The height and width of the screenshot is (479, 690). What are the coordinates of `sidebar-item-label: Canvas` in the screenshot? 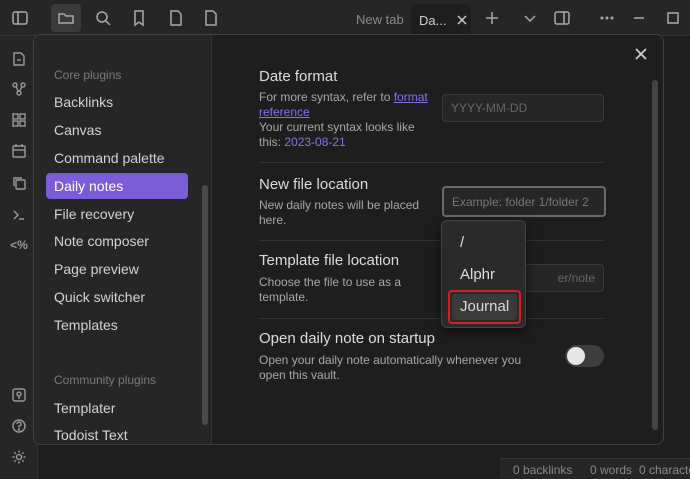 It's located at (78, 130).